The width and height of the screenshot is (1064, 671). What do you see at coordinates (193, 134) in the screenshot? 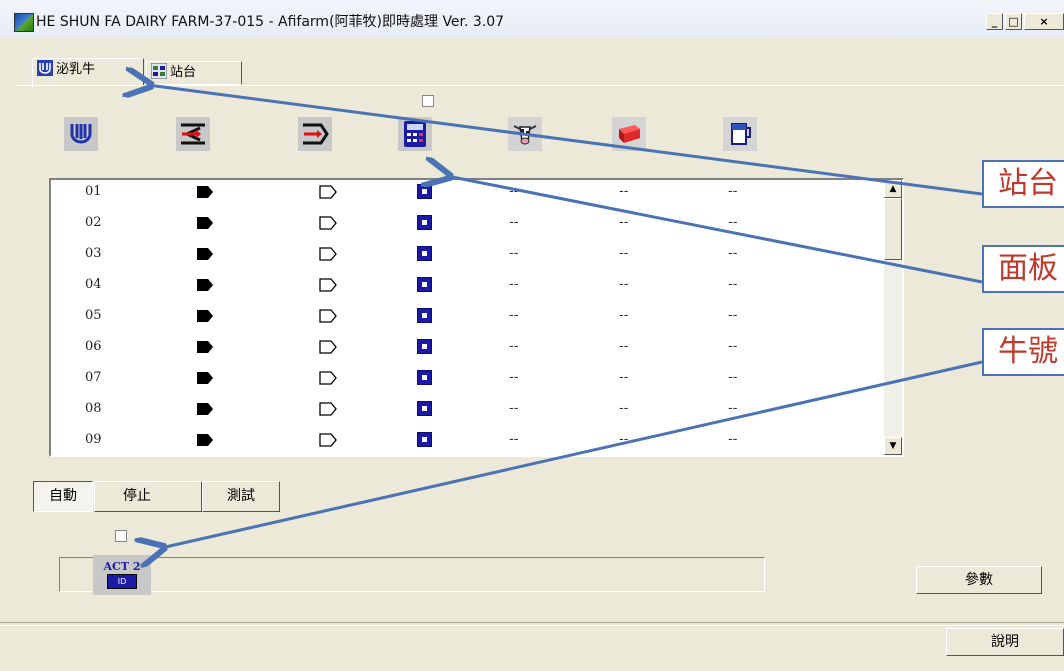
I see `sort-in-icon` at bounding box center [193, 134].